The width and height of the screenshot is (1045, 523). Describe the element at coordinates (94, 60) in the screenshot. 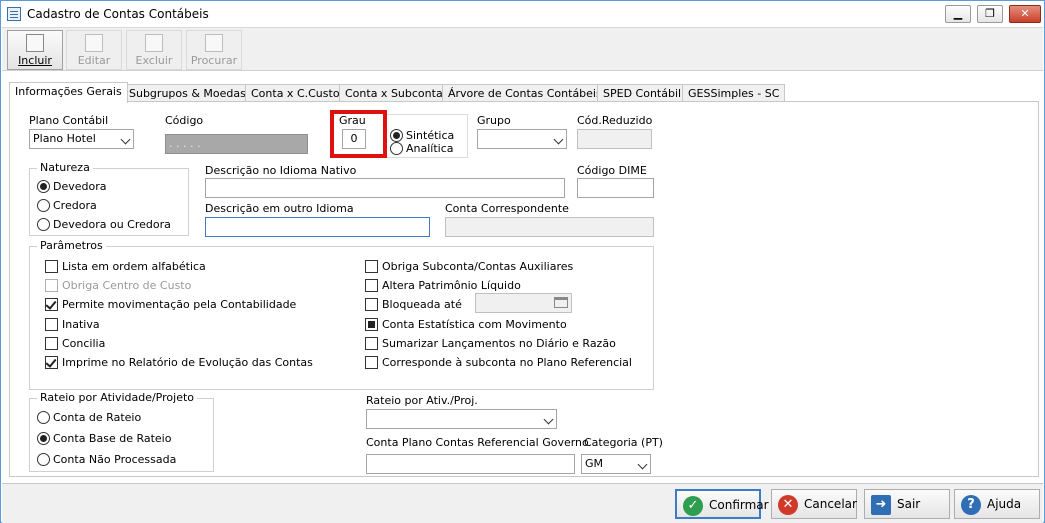

I see `editar-label: Editar` at that location.